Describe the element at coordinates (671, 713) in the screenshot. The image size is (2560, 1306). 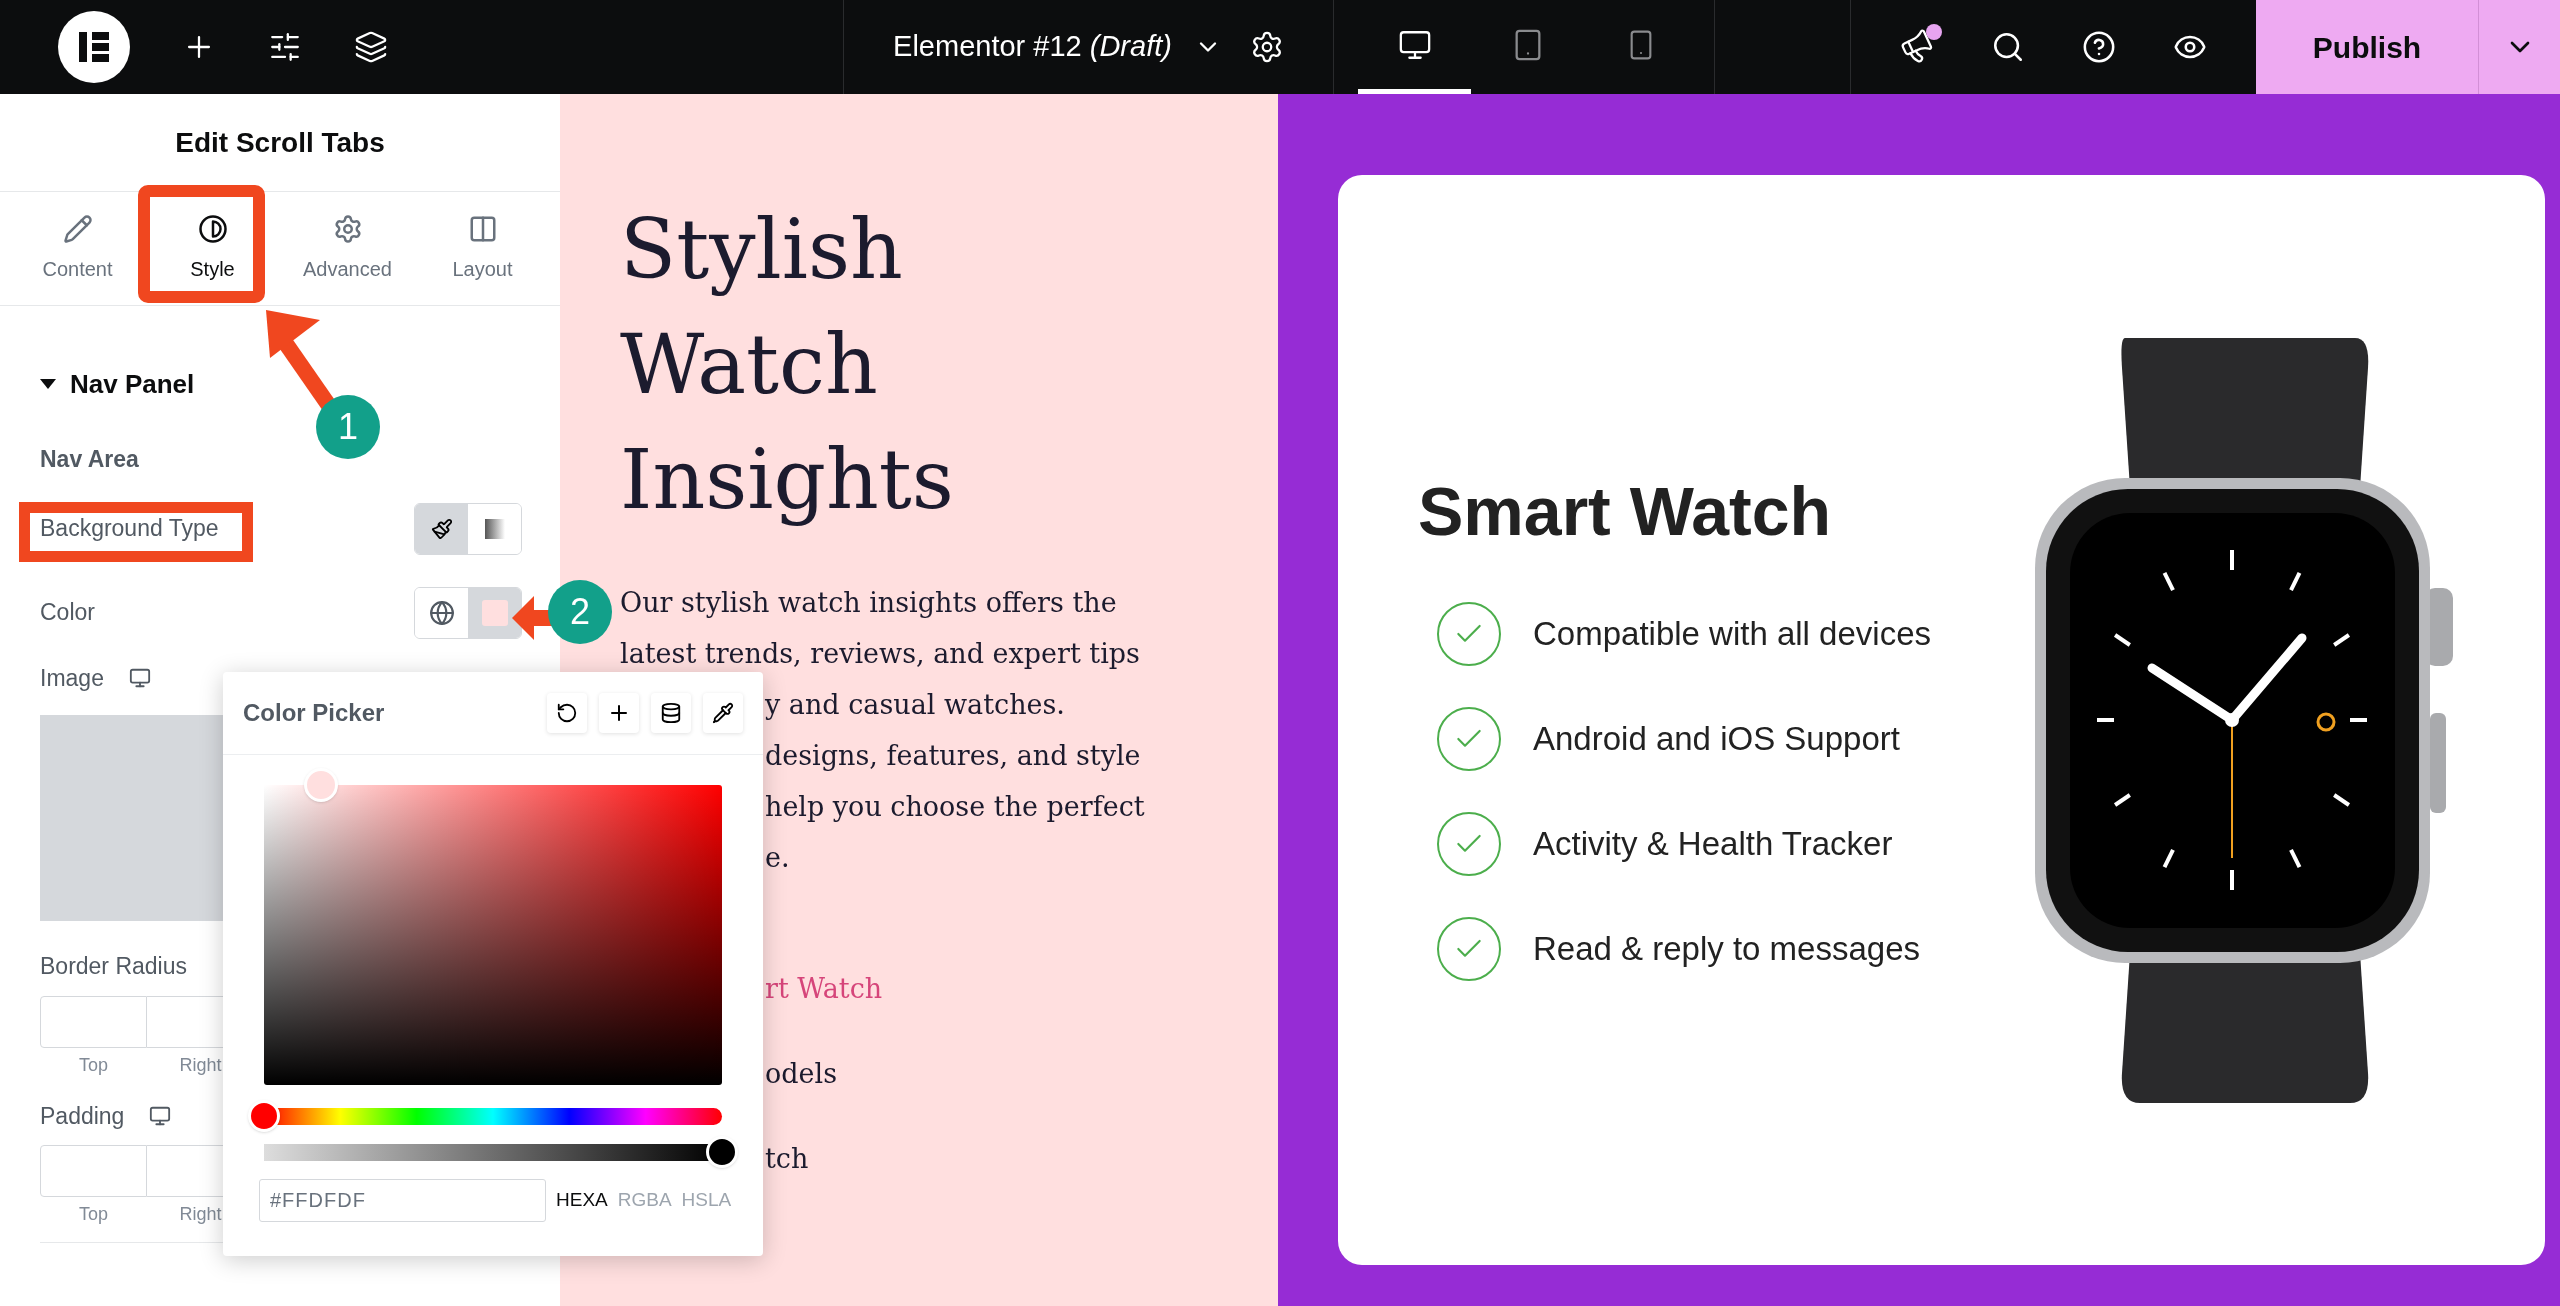
I see `database-icon` at that location.